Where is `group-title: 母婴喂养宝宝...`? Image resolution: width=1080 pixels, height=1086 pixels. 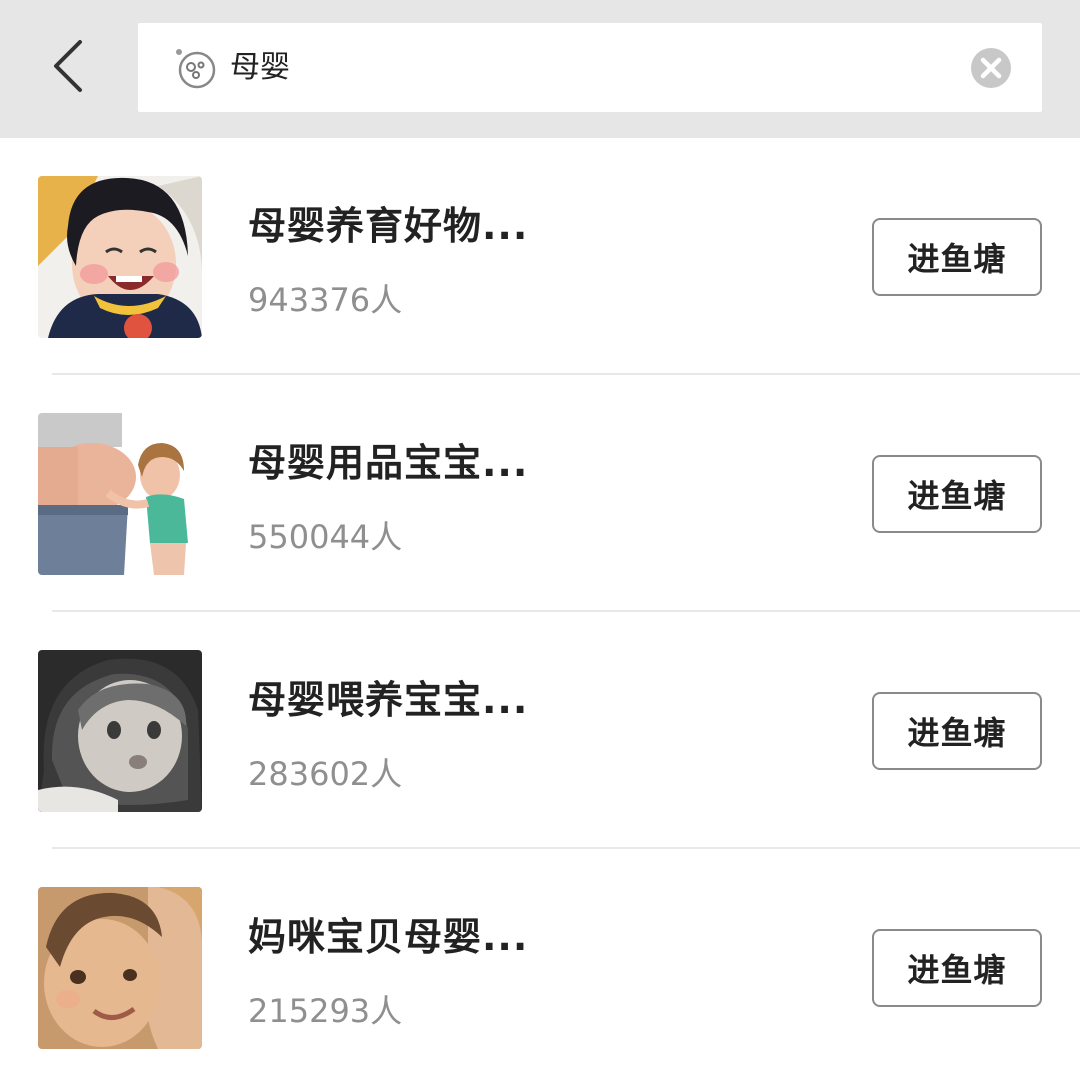 group-title: 母婴喂养宝宝... is located at coordinates (388, 700).